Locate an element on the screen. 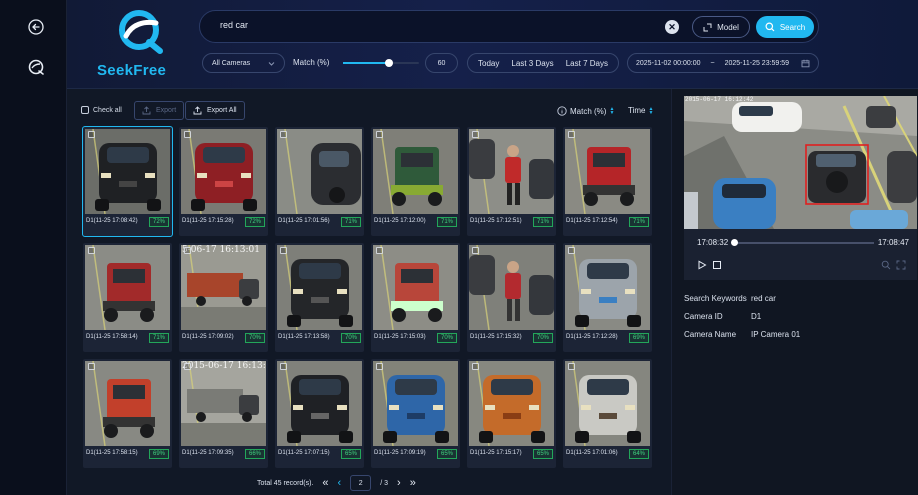  result-card: 2015-06-17 16:13:2 D1(11-25 17:09:35) 66% is located at coordinates (223, 413).